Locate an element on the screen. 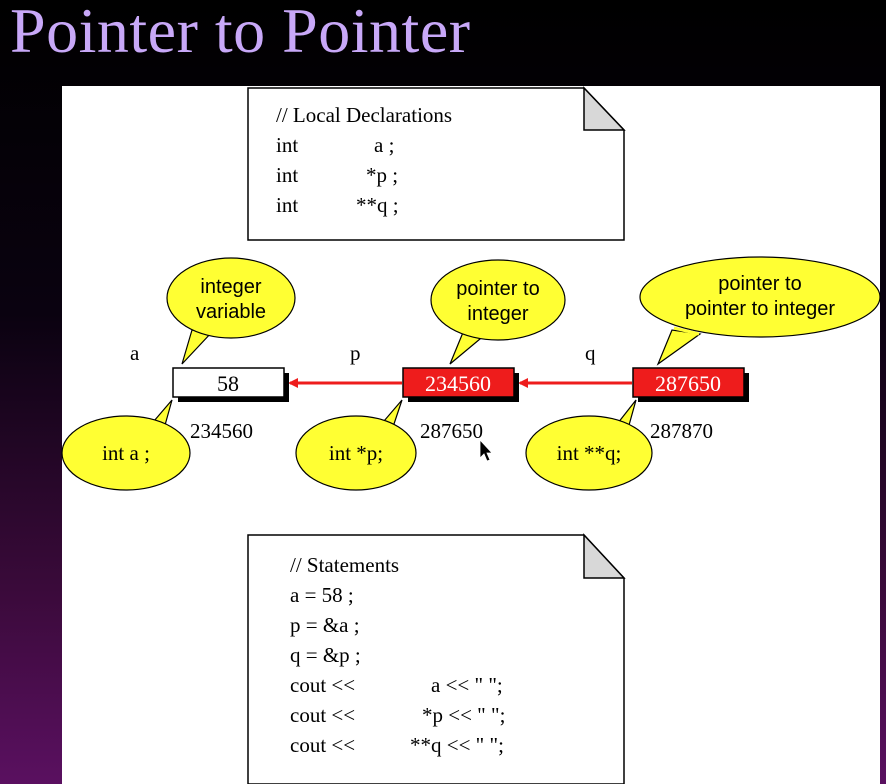 The height and width of the screenshot is (784, 886). decl-name-a: a ; is located at coordinates (384, 145).